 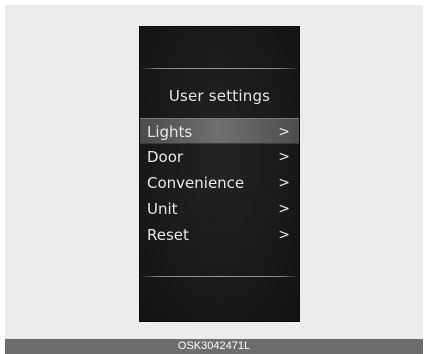 I want to click on menu-title: User settings, so click(x=219, y=96).